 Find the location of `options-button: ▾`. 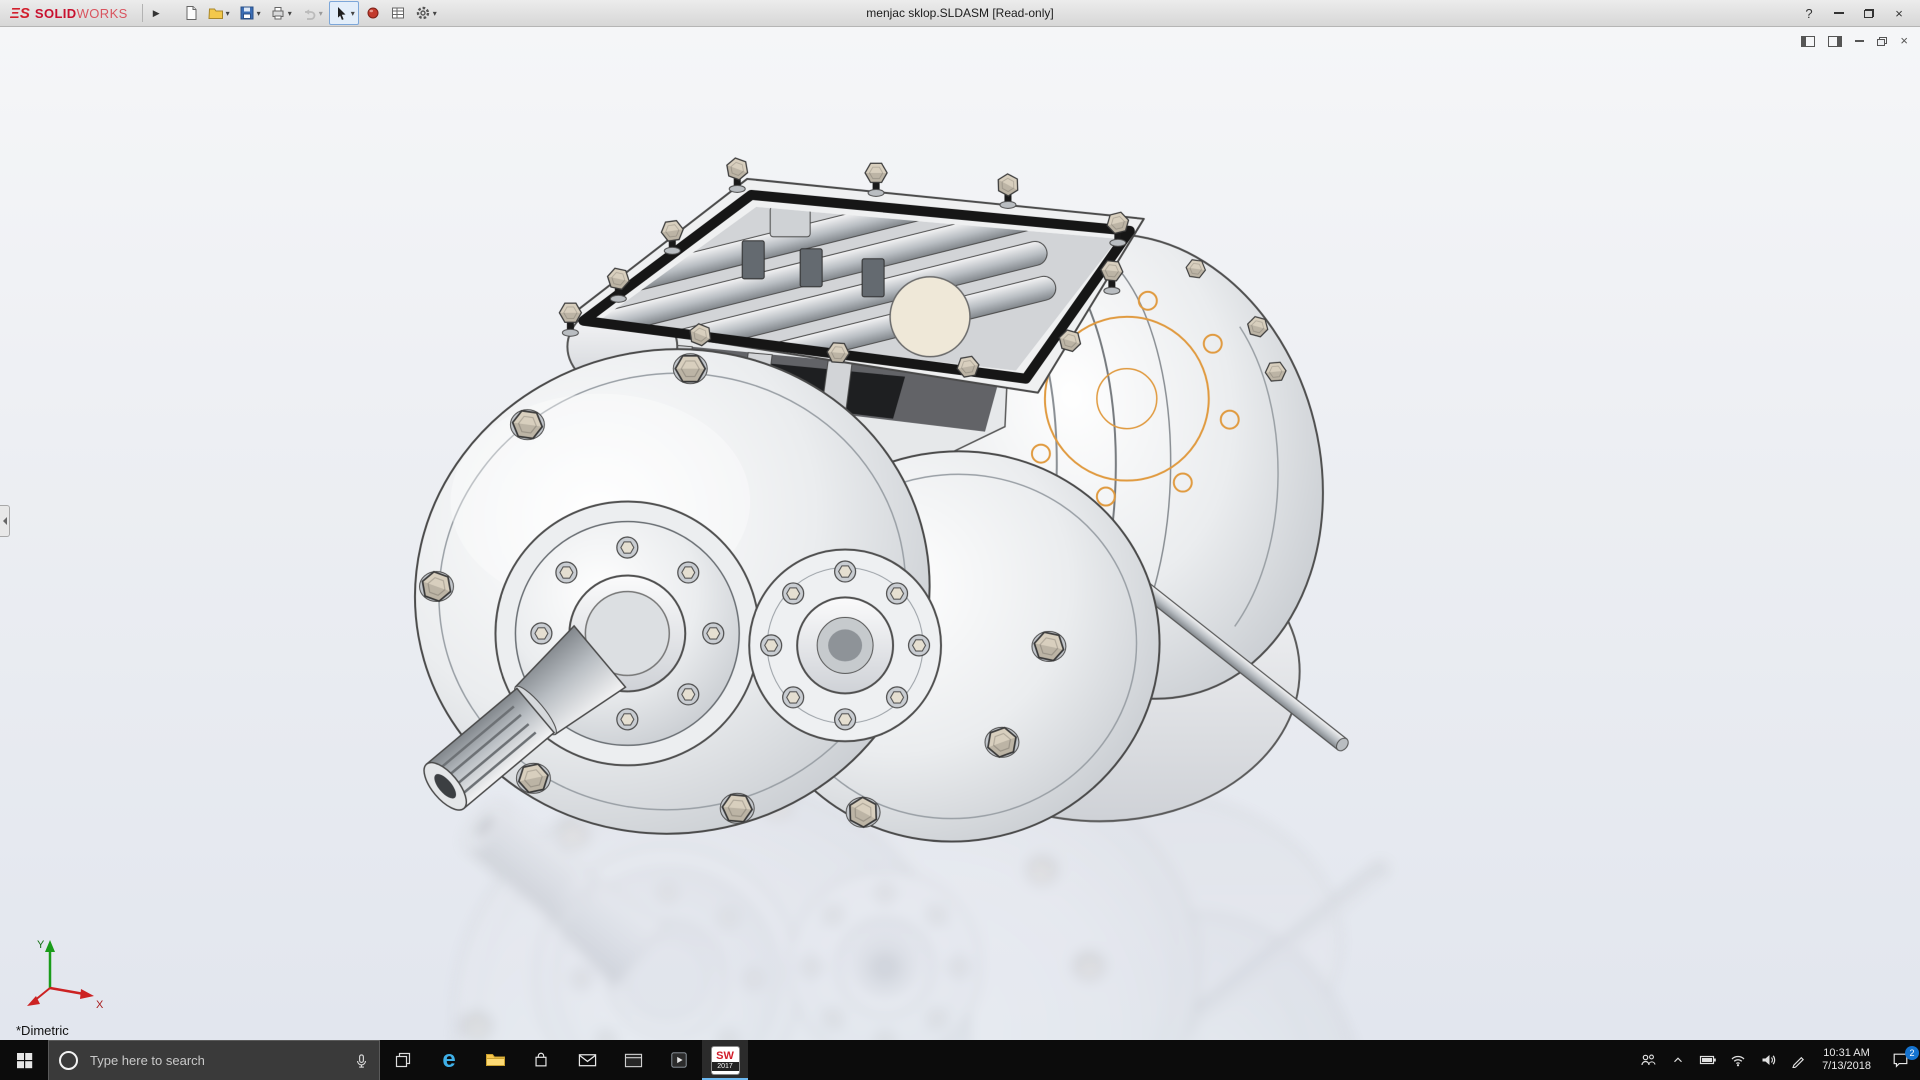

options-button: ▾ is located at coordinates (426, 13).